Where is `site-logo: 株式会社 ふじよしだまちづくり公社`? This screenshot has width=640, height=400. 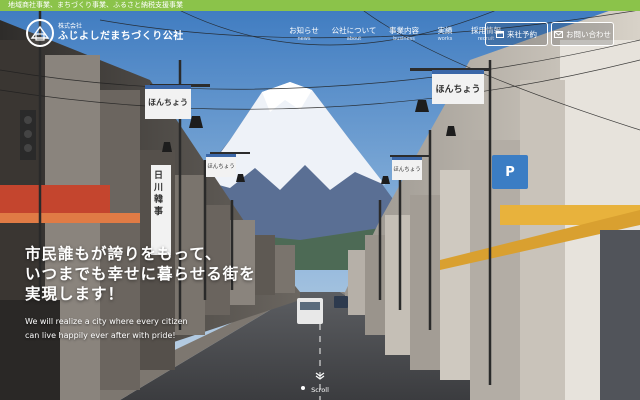 site-logo: 株式会社 ふじよしだまちづくり公社 is located at coordinates (105, 33).